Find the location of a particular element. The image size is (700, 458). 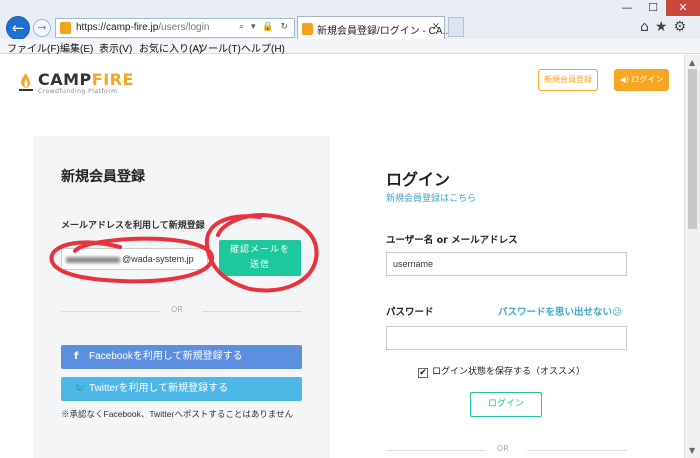

forward-button: → is located at coordinates (42, 28).